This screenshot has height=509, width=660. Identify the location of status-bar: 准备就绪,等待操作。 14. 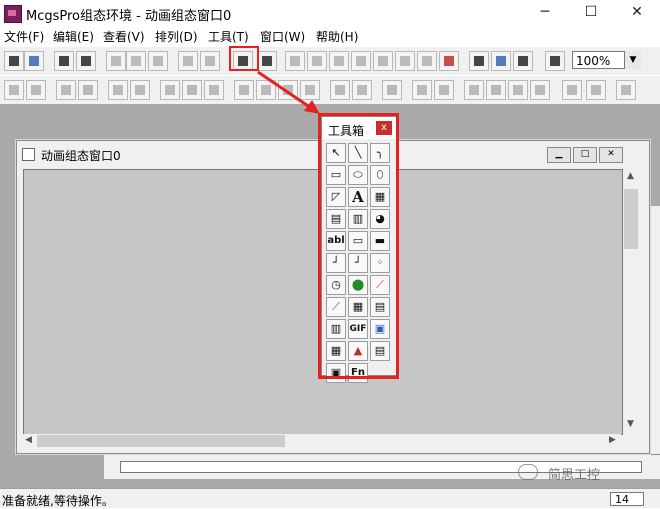
(330, 498).